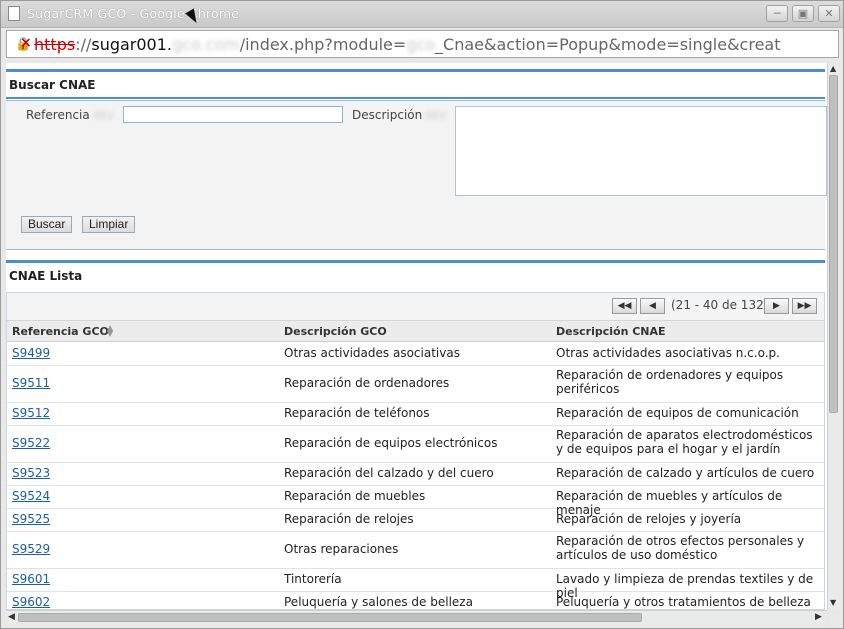  I want to click on row-descripcion-gco: Reparación del calzado y del cuero, so click(389, 473).